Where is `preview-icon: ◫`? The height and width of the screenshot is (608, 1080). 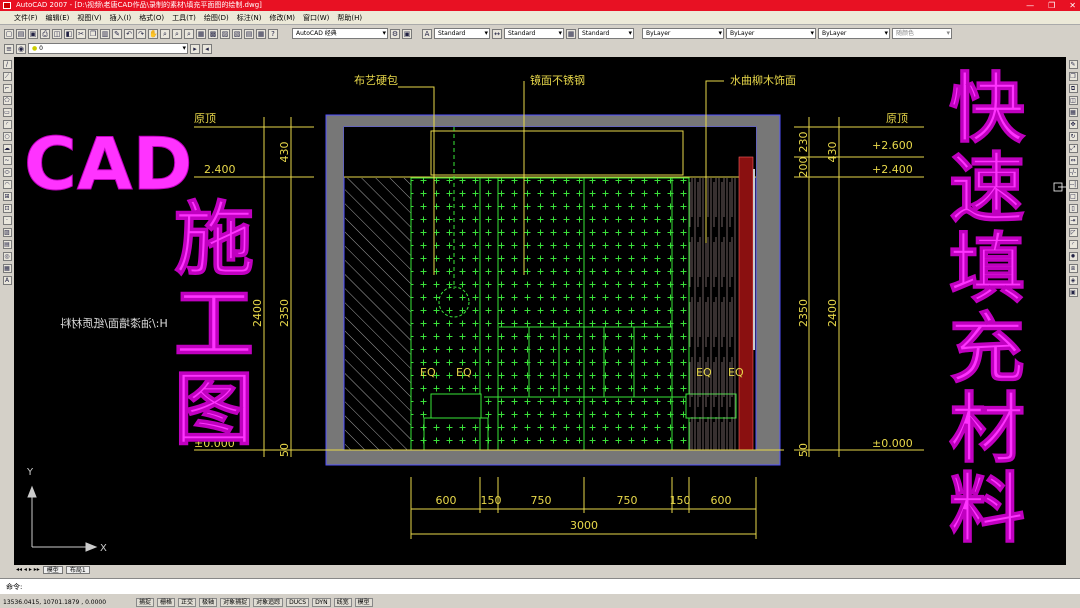
preview-icon: ◫ is located at coordinates (57, 33).